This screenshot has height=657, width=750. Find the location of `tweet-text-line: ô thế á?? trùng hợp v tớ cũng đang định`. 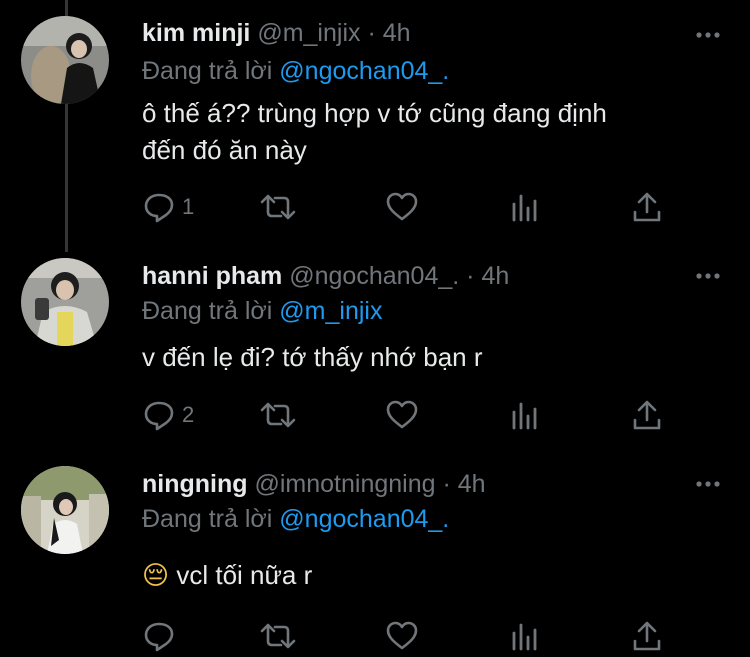

tweet-text-line: ô thế á?? trùng hợp v tớ cũng đang định is located at coordinates (374, 113).